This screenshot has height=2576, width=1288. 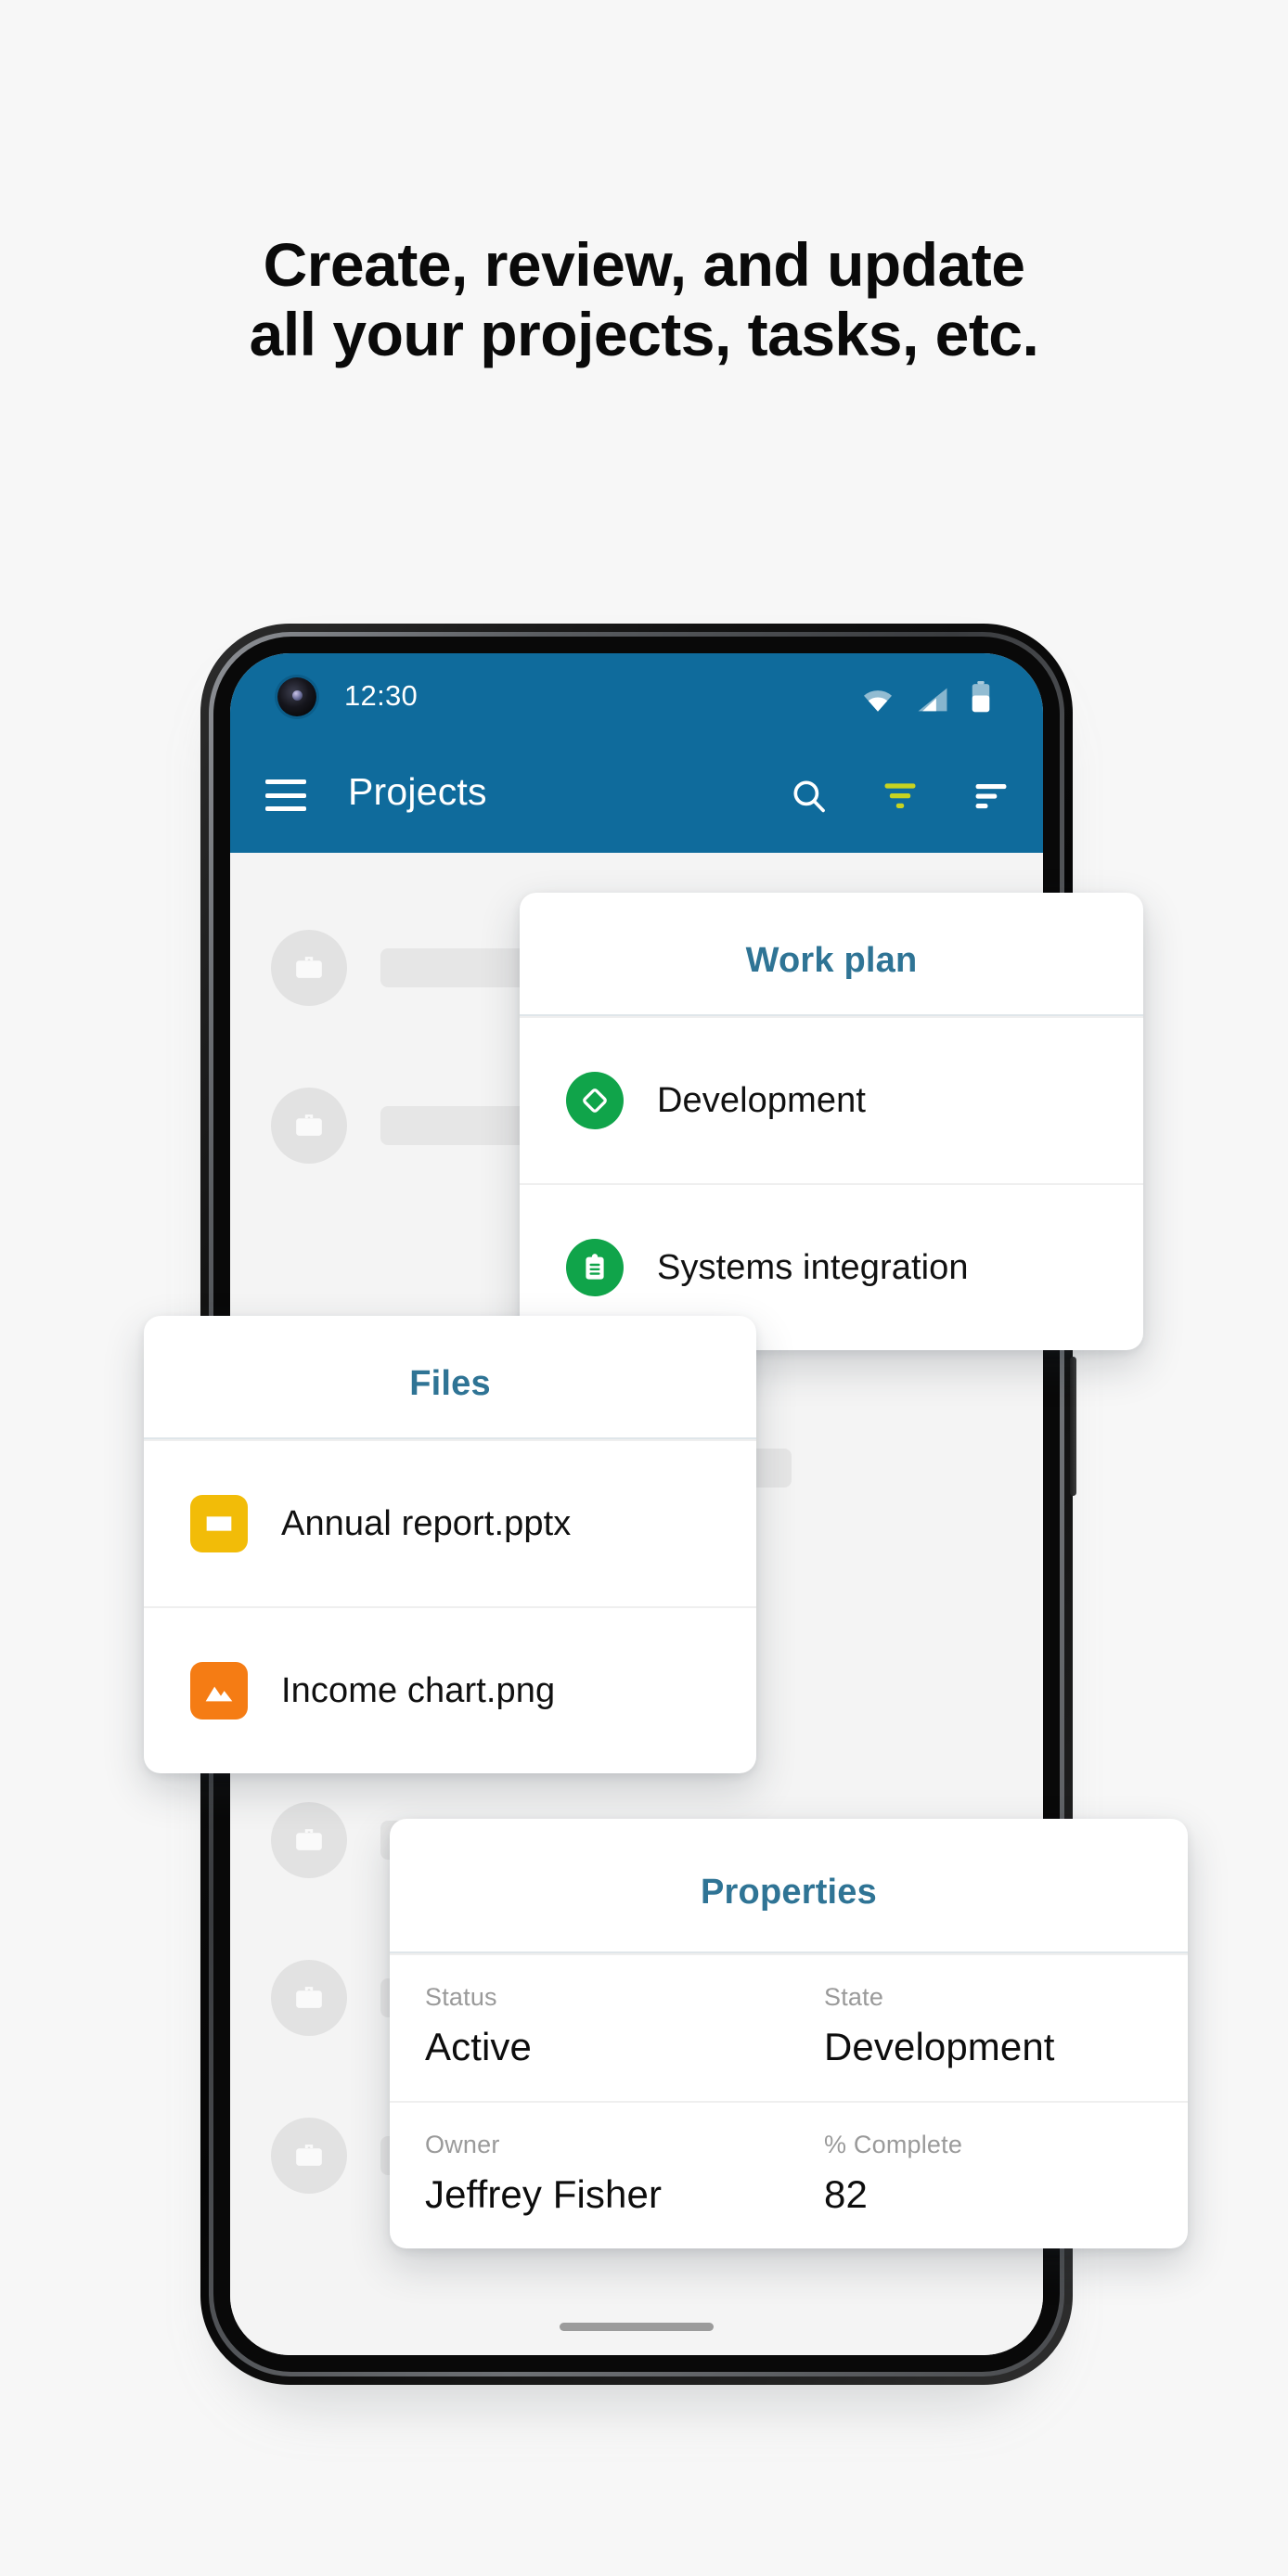 What do you see at coordinates (285, 795) in the screenshot?
I see `hamburger-menu-icon` at bounding box center [285, 795].